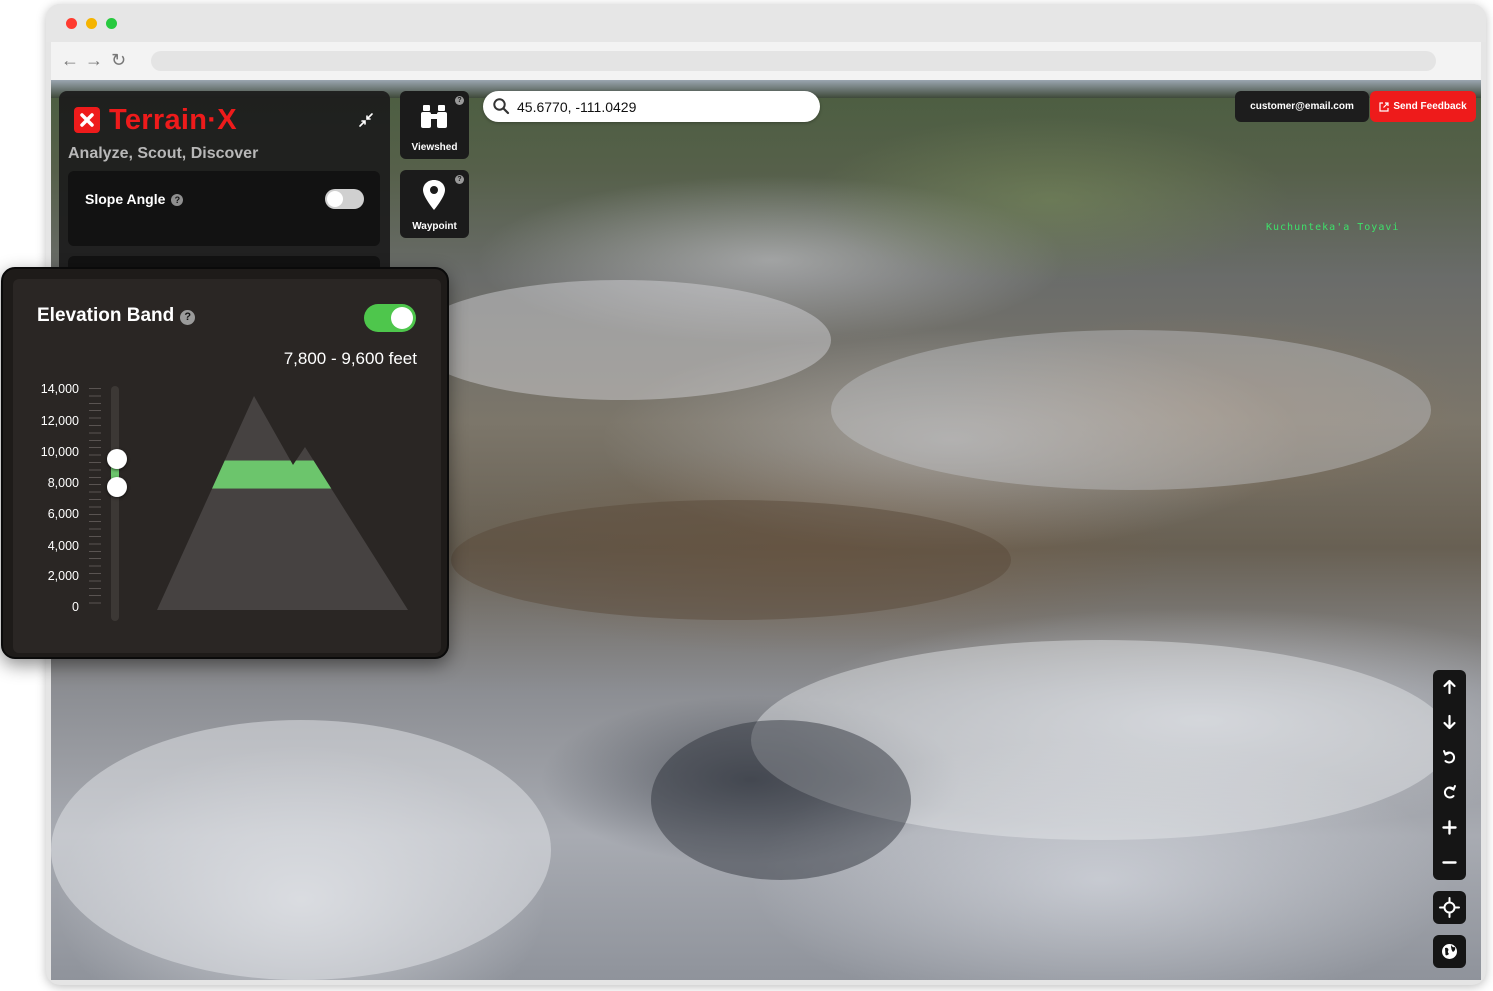  What do you see at coordinates (163, 153) in the screenshot?
I see `brand-tagline: Analyze, Scout, Discover` at bounding box center [163, 153].